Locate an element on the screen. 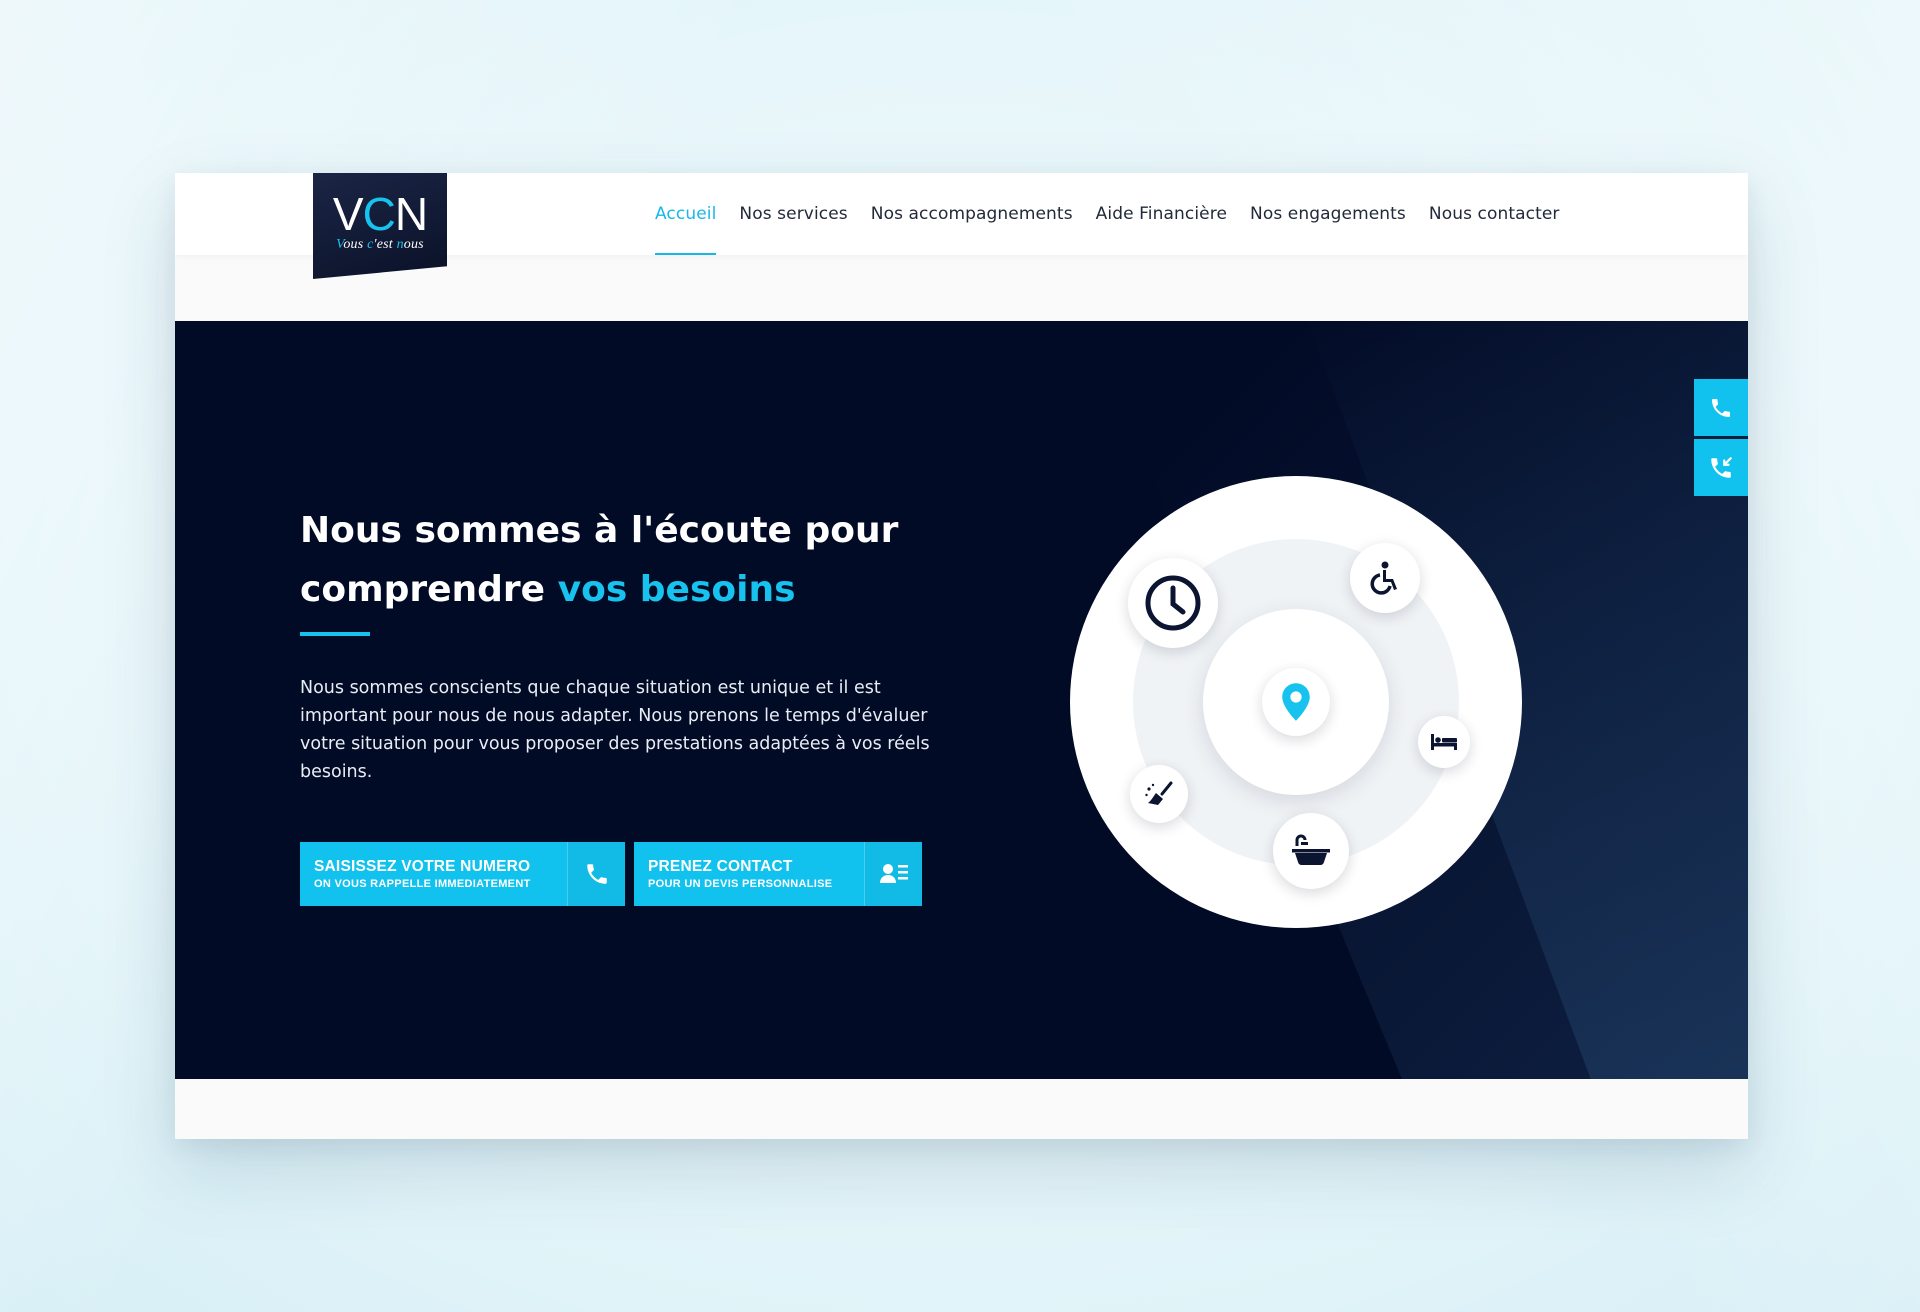 The image size is (1920, 1312). side-contact-buttons is located at coordinates (1721, 439).